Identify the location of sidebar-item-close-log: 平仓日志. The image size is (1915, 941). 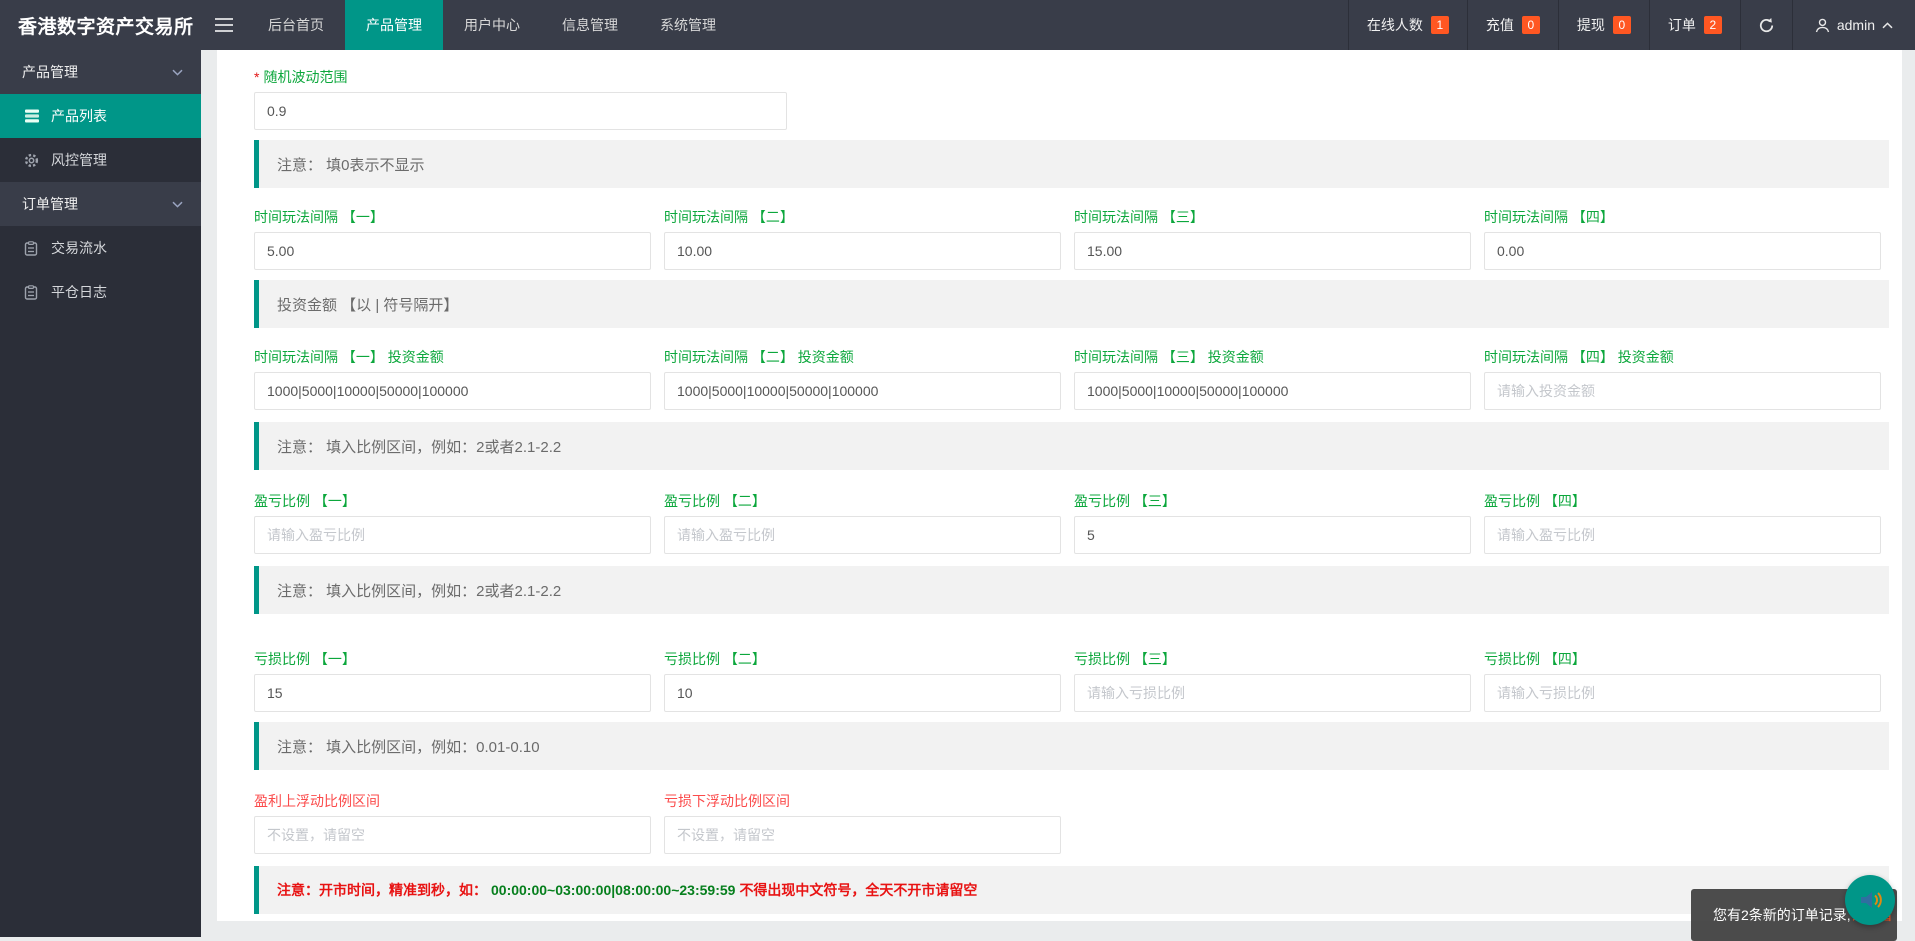
(100, 292).